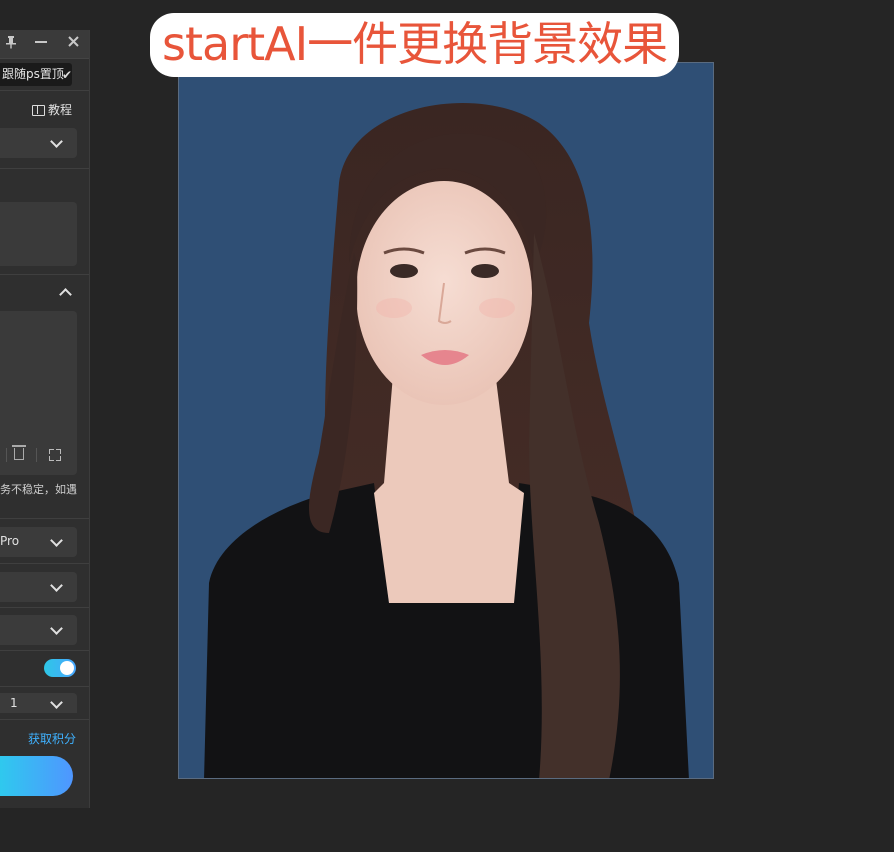 This screenshot has height=852, width=894. Describe the element at coordinates (55, 455) in the screenshot. I see `fullscreen-icon` at that location.